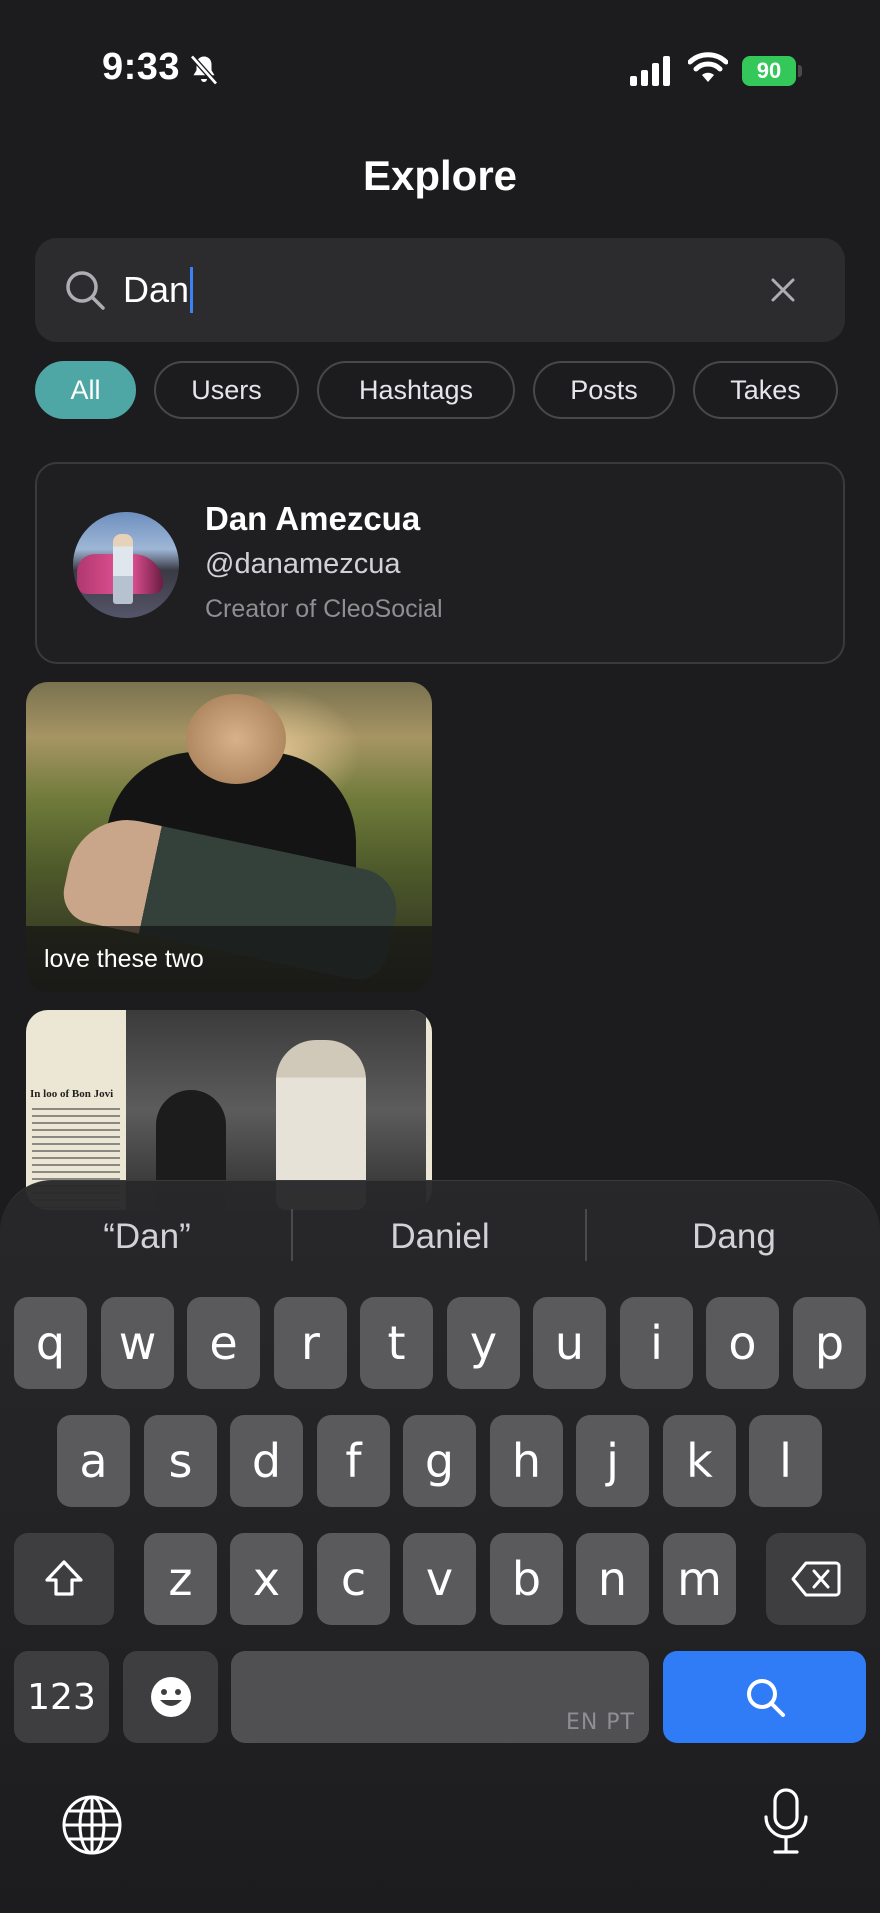 Image resolution: width=880 pixels, height=1913 pixels. What do you see at coordinates (72, 1094) in the screenshot?
I see `newspaper-headline: In loo of Bon Jovi` at bounding box center [72, 1094].